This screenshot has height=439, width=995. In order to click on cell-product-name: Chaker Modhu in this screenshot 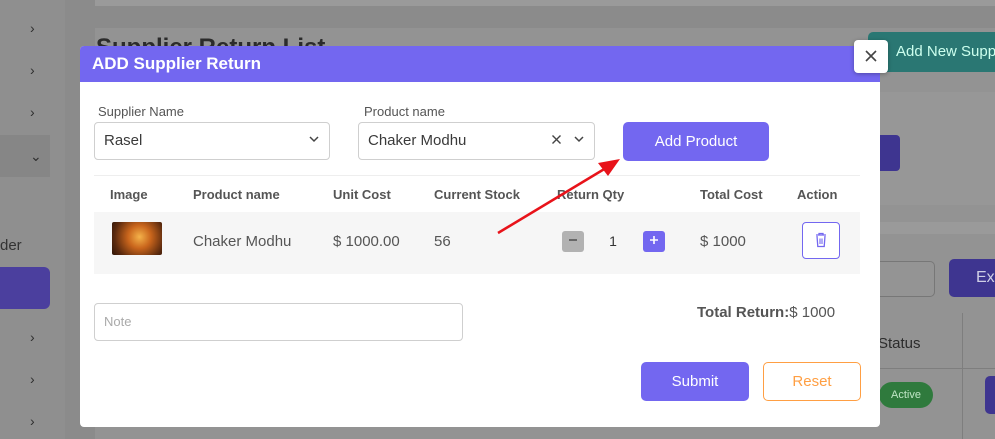, I will do `click(242, 241)`.